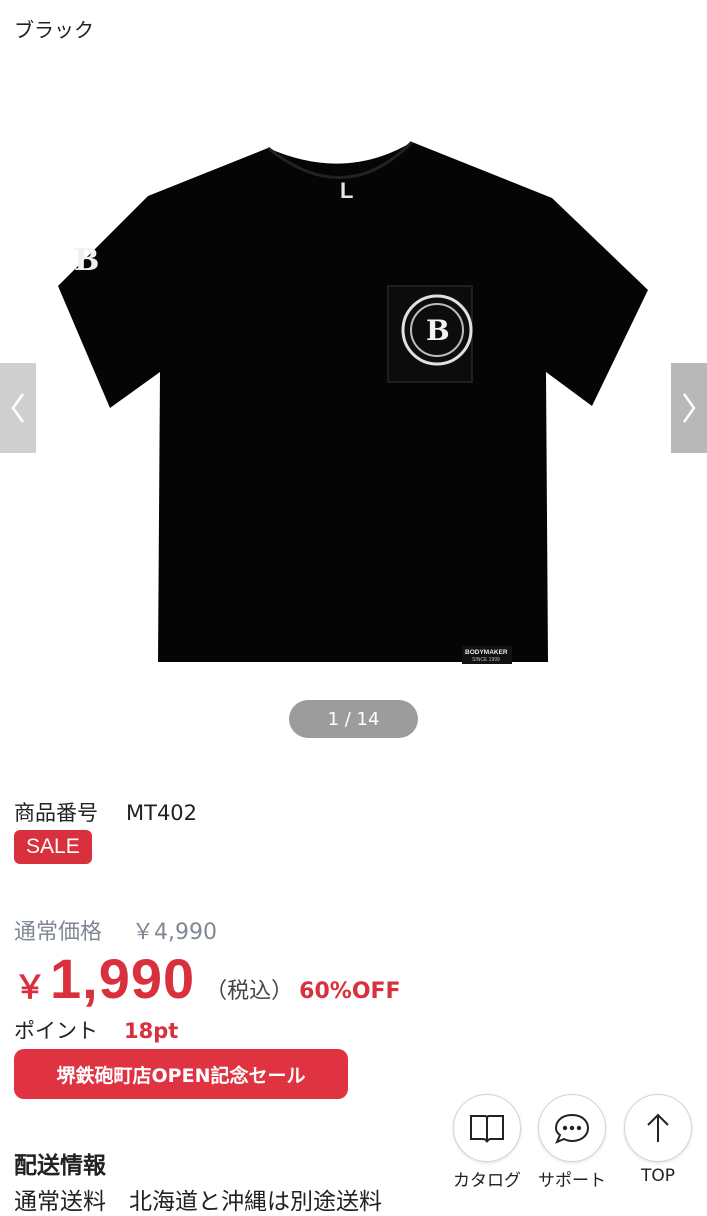  I want to click on top-button-circle, so click(658, 1128).